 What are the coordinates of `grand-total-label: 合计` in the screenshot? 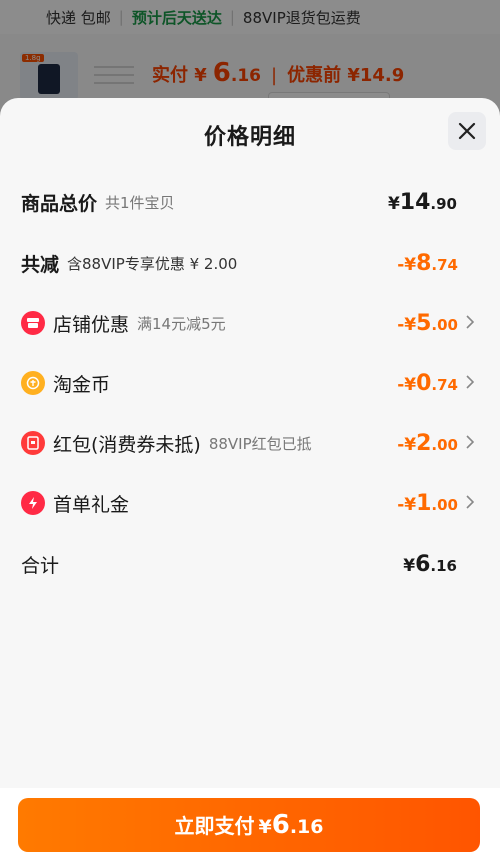 It's located at (40, 565).